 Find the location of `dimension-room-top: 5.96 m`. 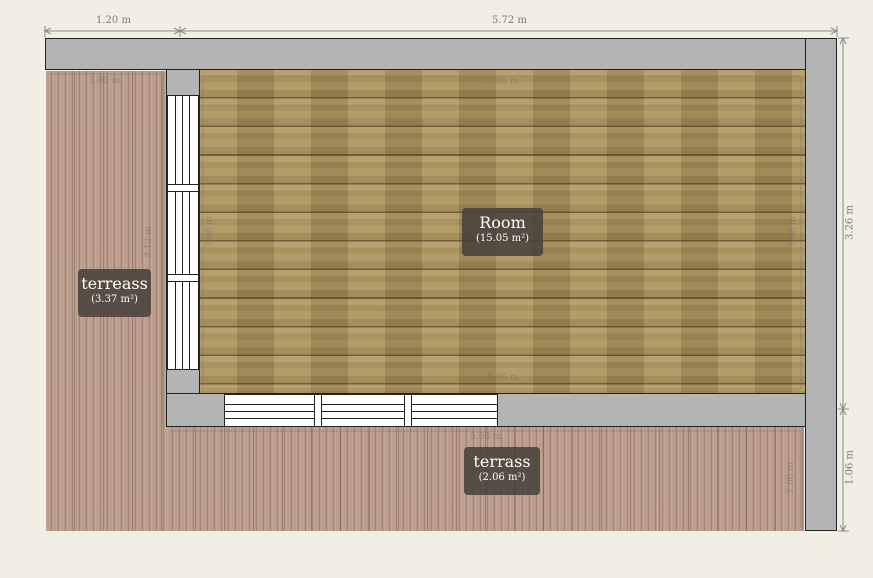

dimension-room-top: 5.96 m is located at coordinates (503, 82).